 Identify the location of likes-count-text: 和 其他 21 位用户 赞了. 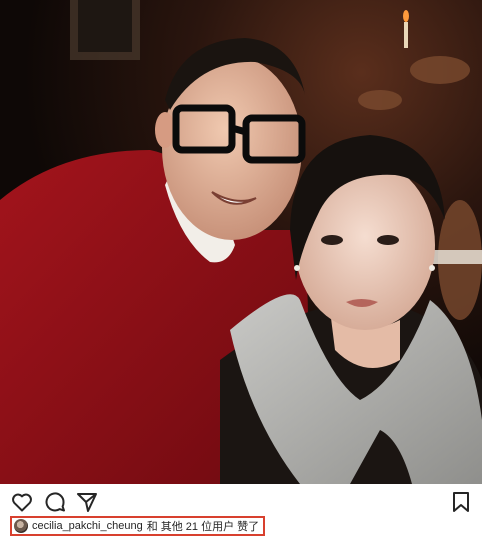
(203, 526).